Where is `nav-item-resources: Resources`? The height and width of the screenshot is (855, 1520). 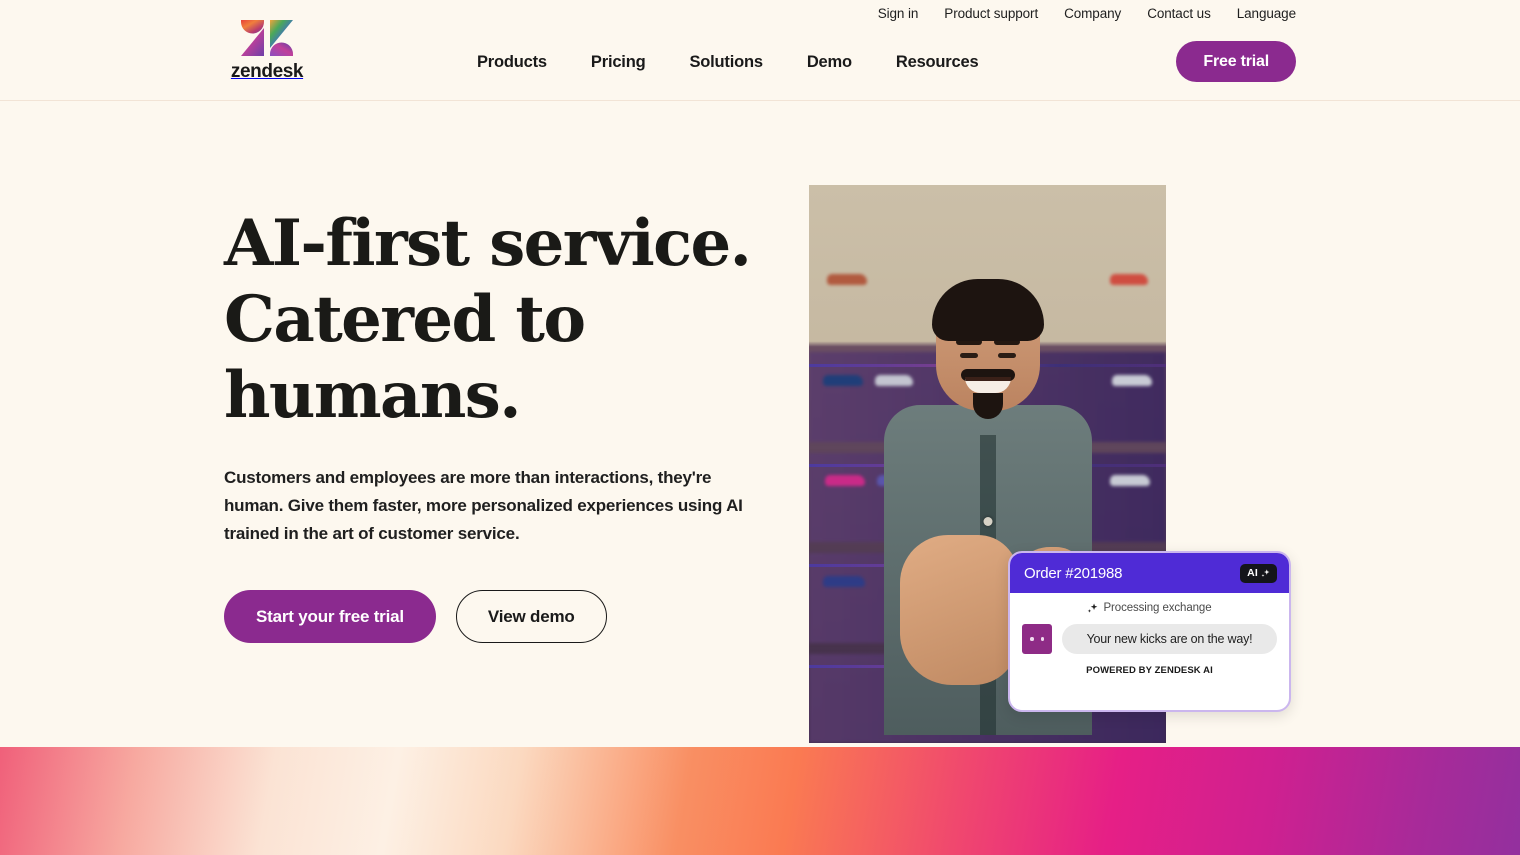 nav-item-resources: Resources is located at coordinates (937, 62).